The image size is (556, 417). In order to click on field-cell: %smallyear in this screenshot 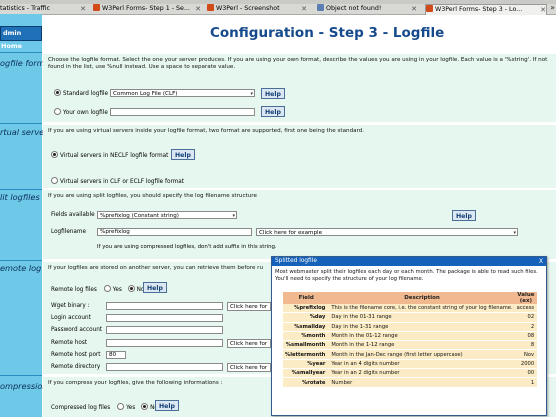, I will do `click(306, 373)`.